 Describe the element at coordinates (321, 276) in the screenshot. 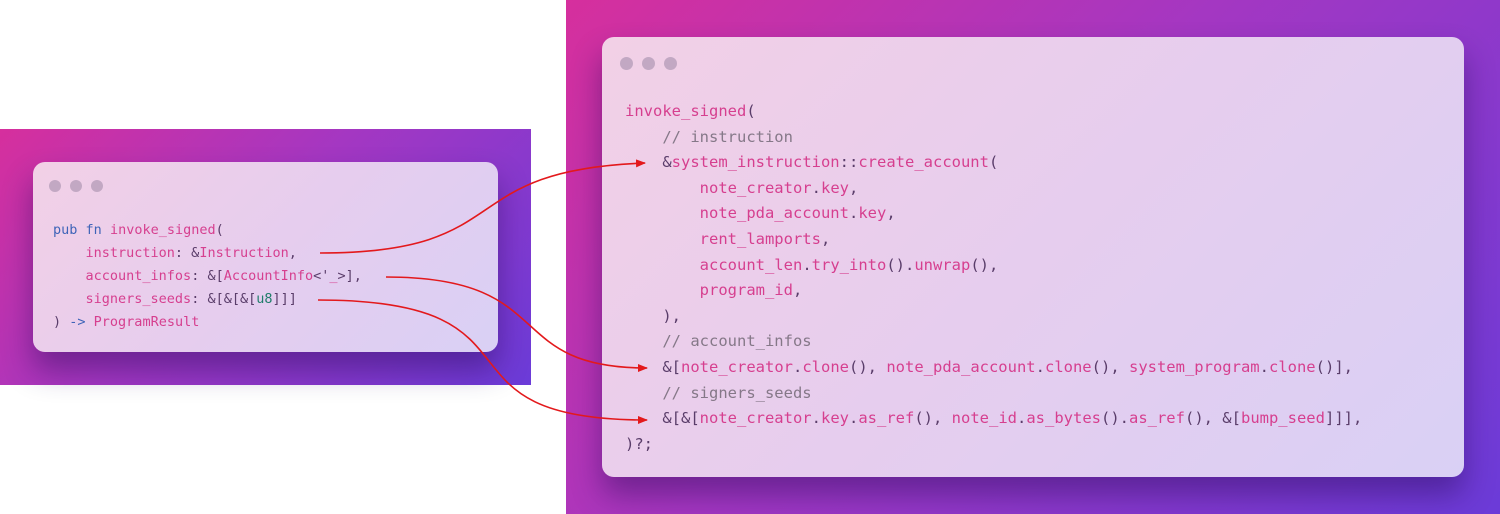

I see `code-token: <'` at that location.